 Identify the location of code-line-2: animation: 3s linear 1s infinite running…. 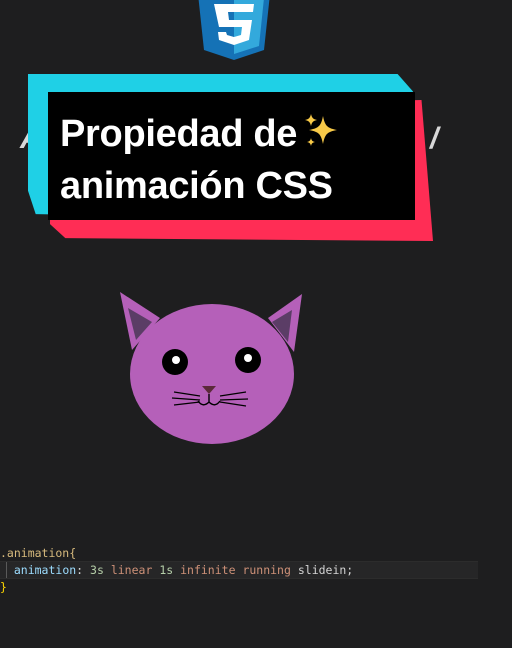
(239, 570).